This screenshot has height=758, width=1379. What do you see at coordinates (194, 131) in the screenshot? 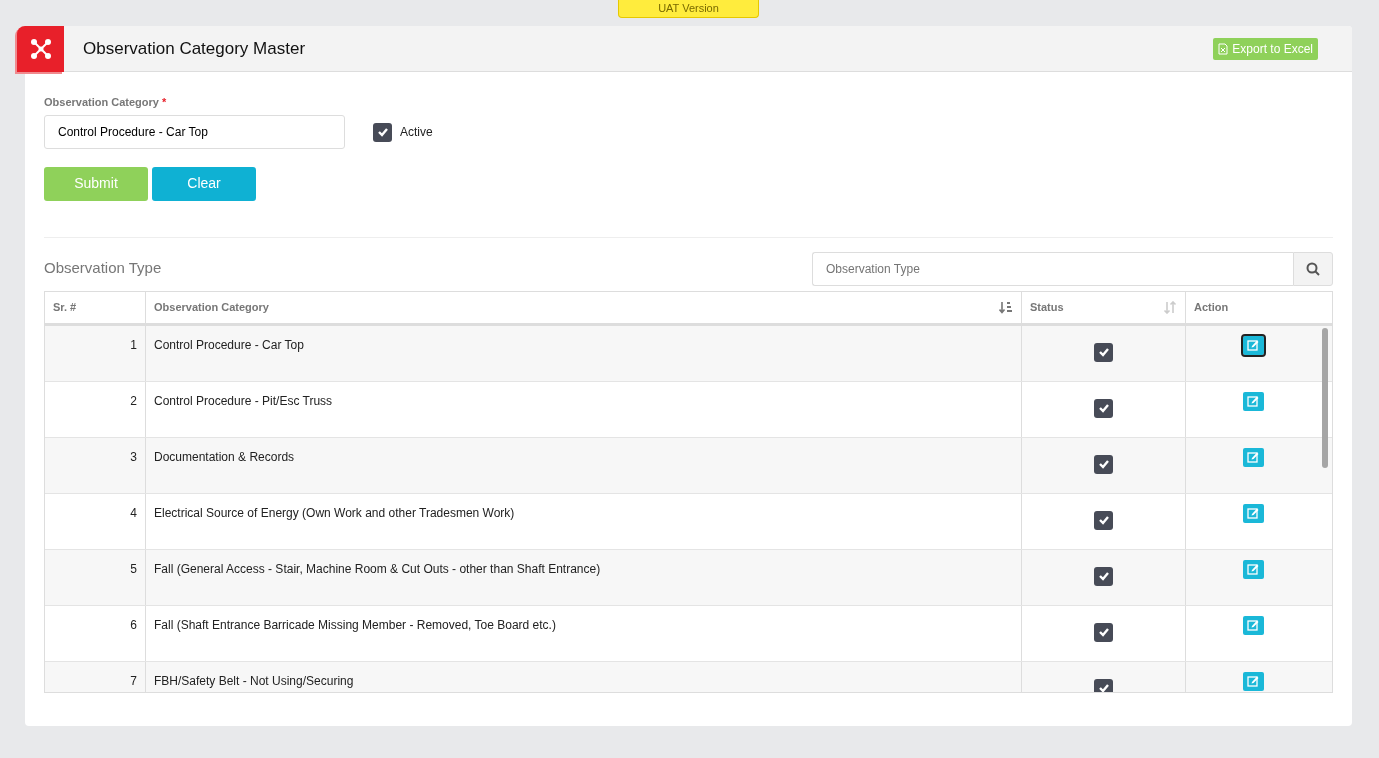
I see `category-input: Control Procedure - Car Top` at bounding box center [194, 131].